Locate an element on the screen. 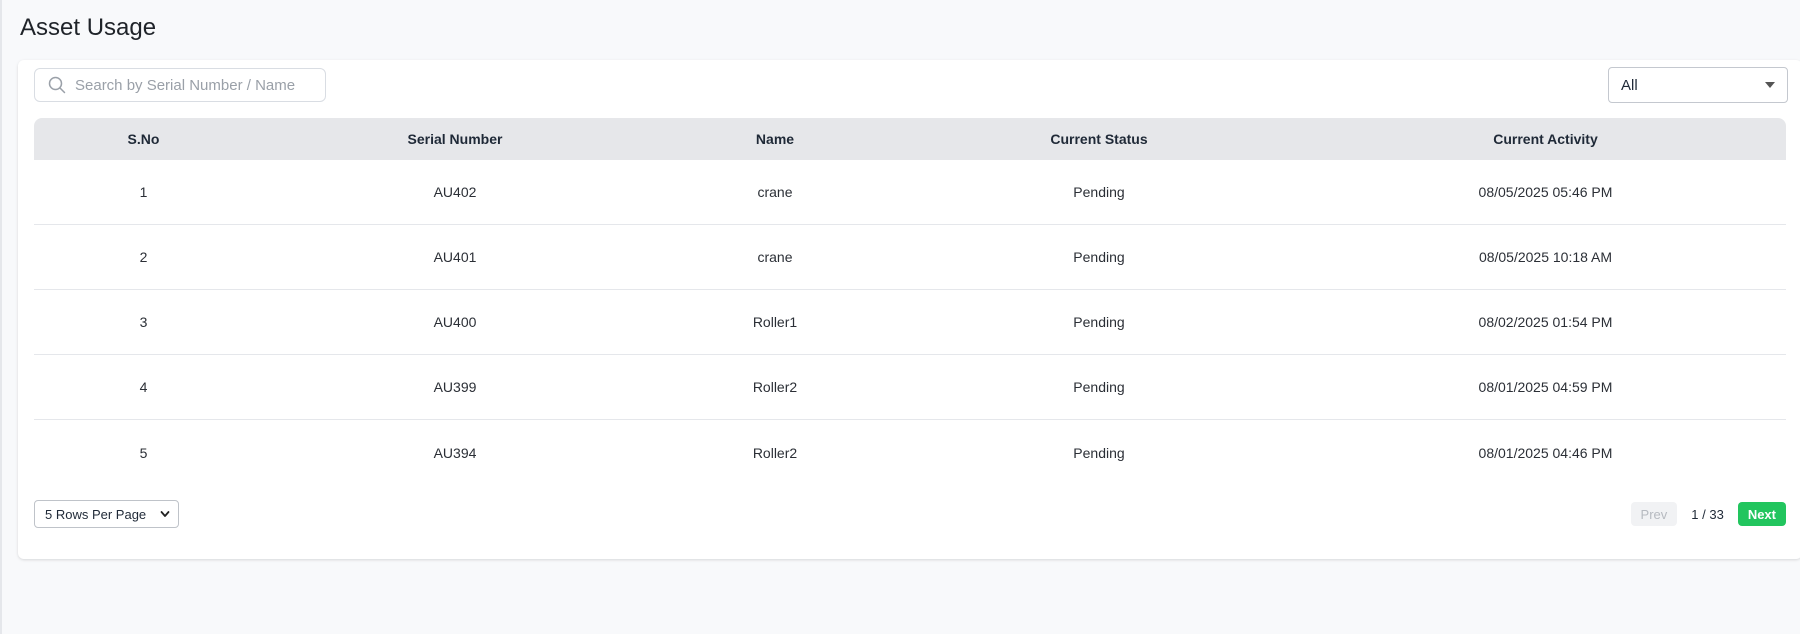  pagination: Prev 1 / 33 Next is located at coordinates (1708, 514).